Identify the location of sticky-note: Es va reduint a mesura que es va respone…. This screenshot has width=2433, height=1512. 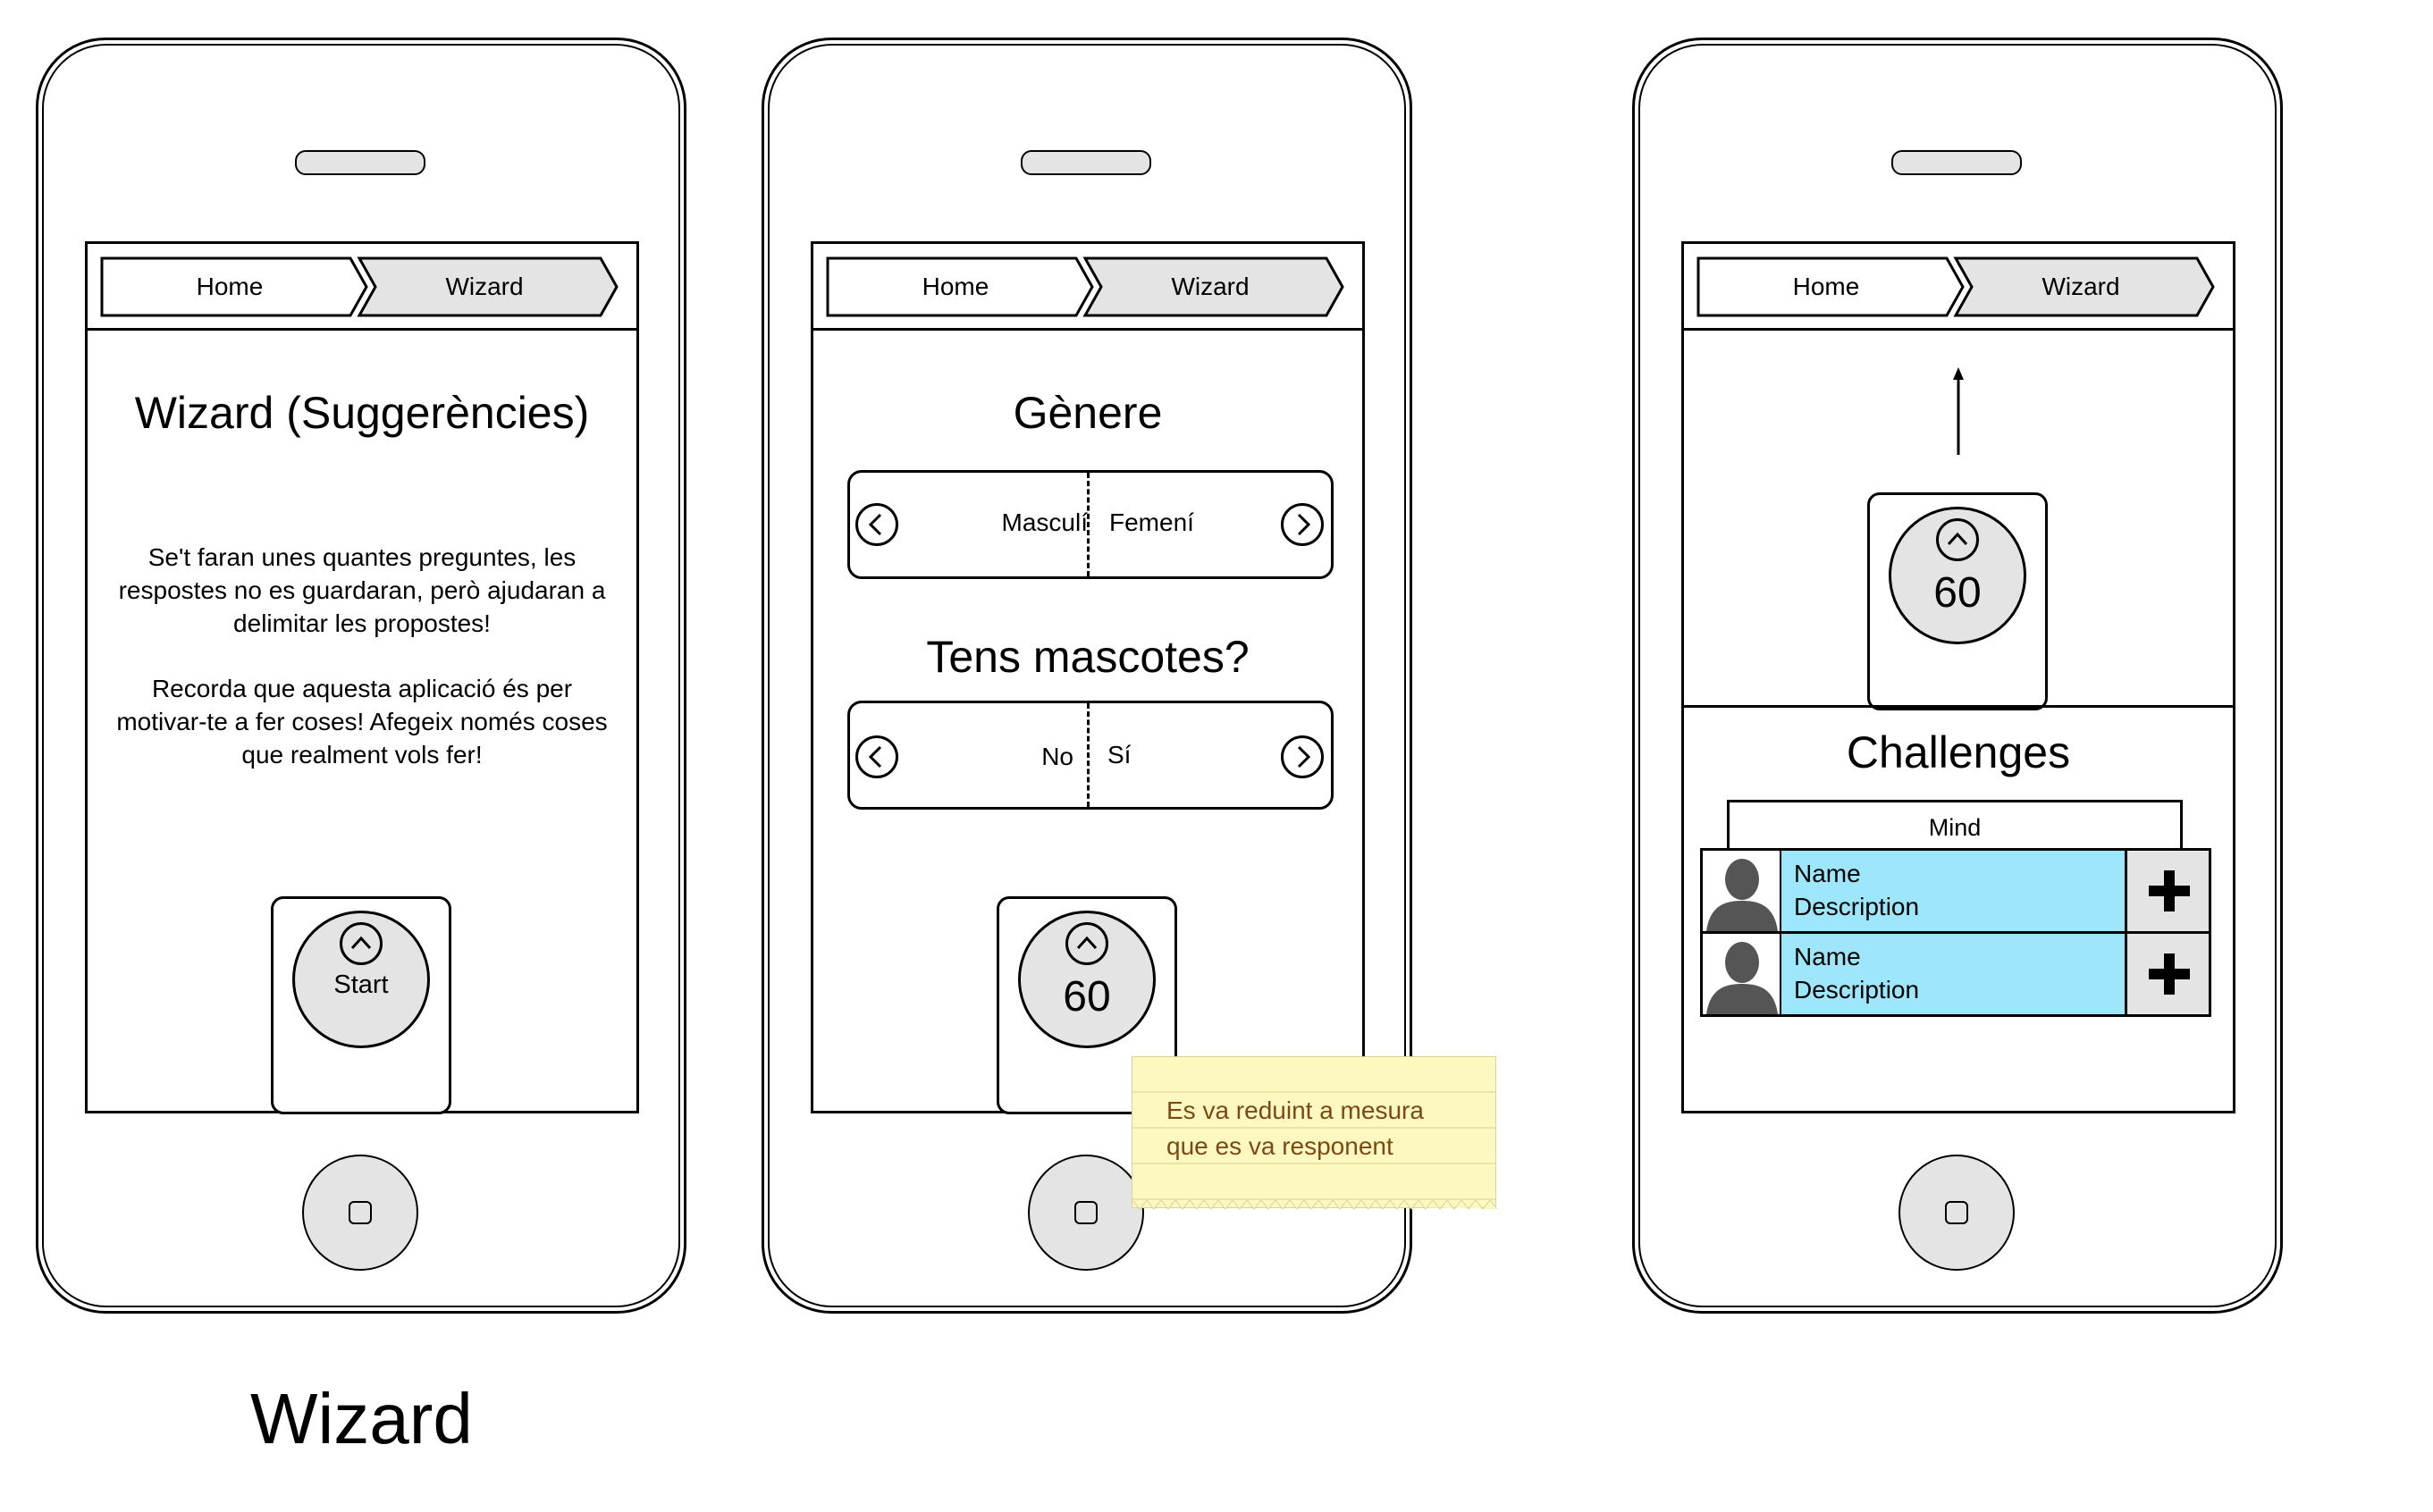
(1314, 1133).